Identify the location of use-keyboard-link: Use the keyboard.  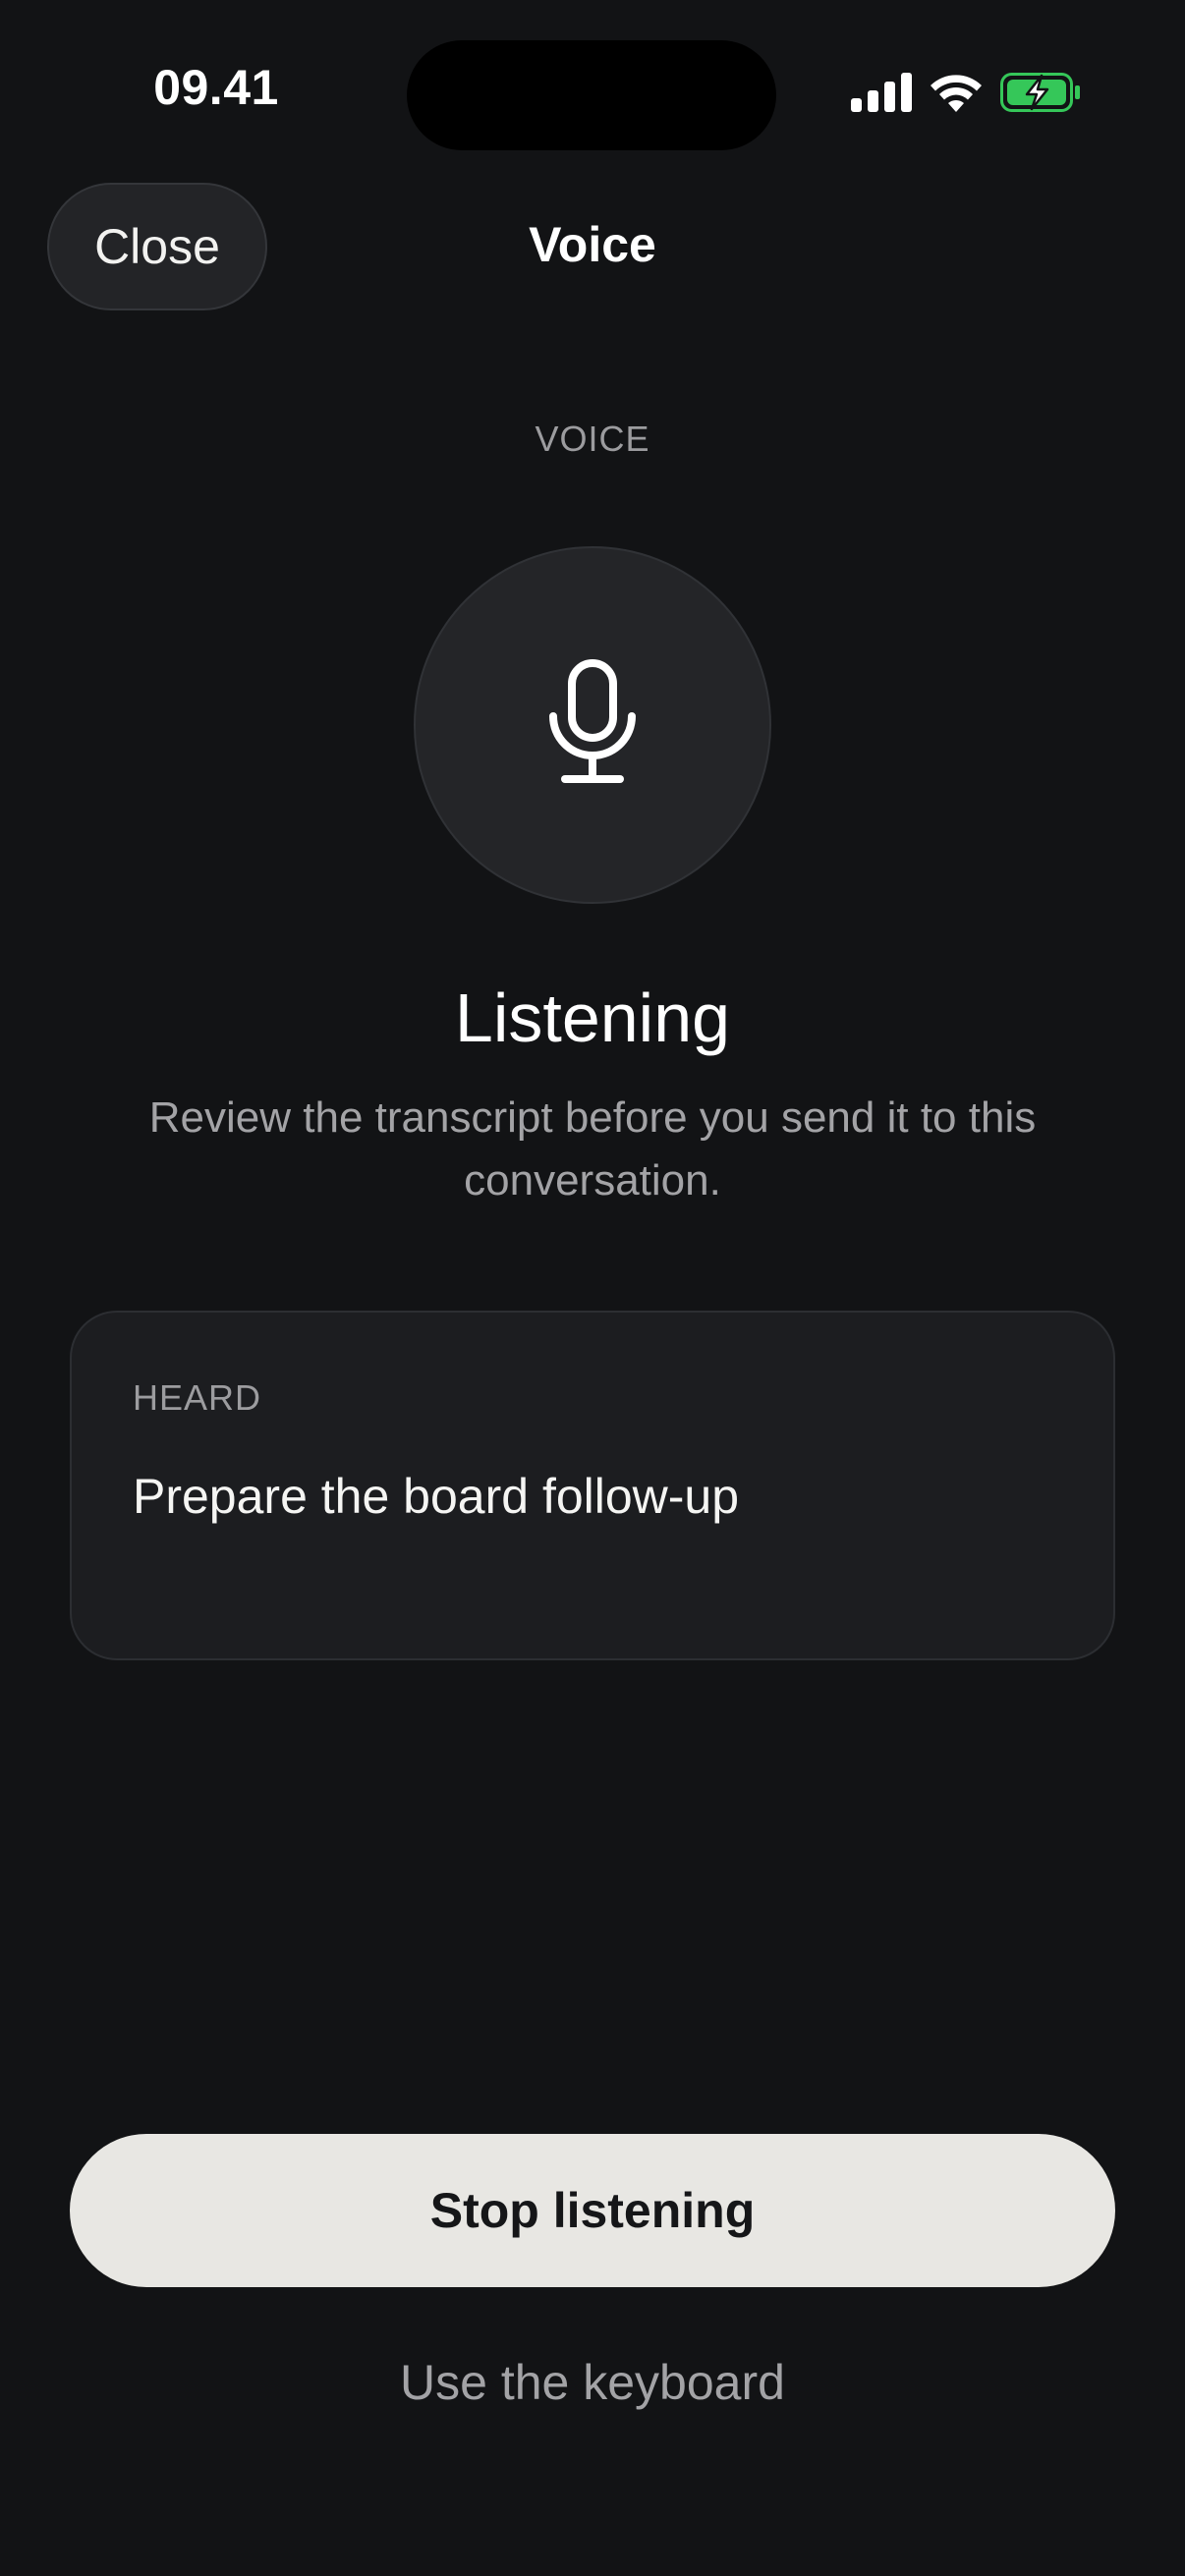
(592, 2382).